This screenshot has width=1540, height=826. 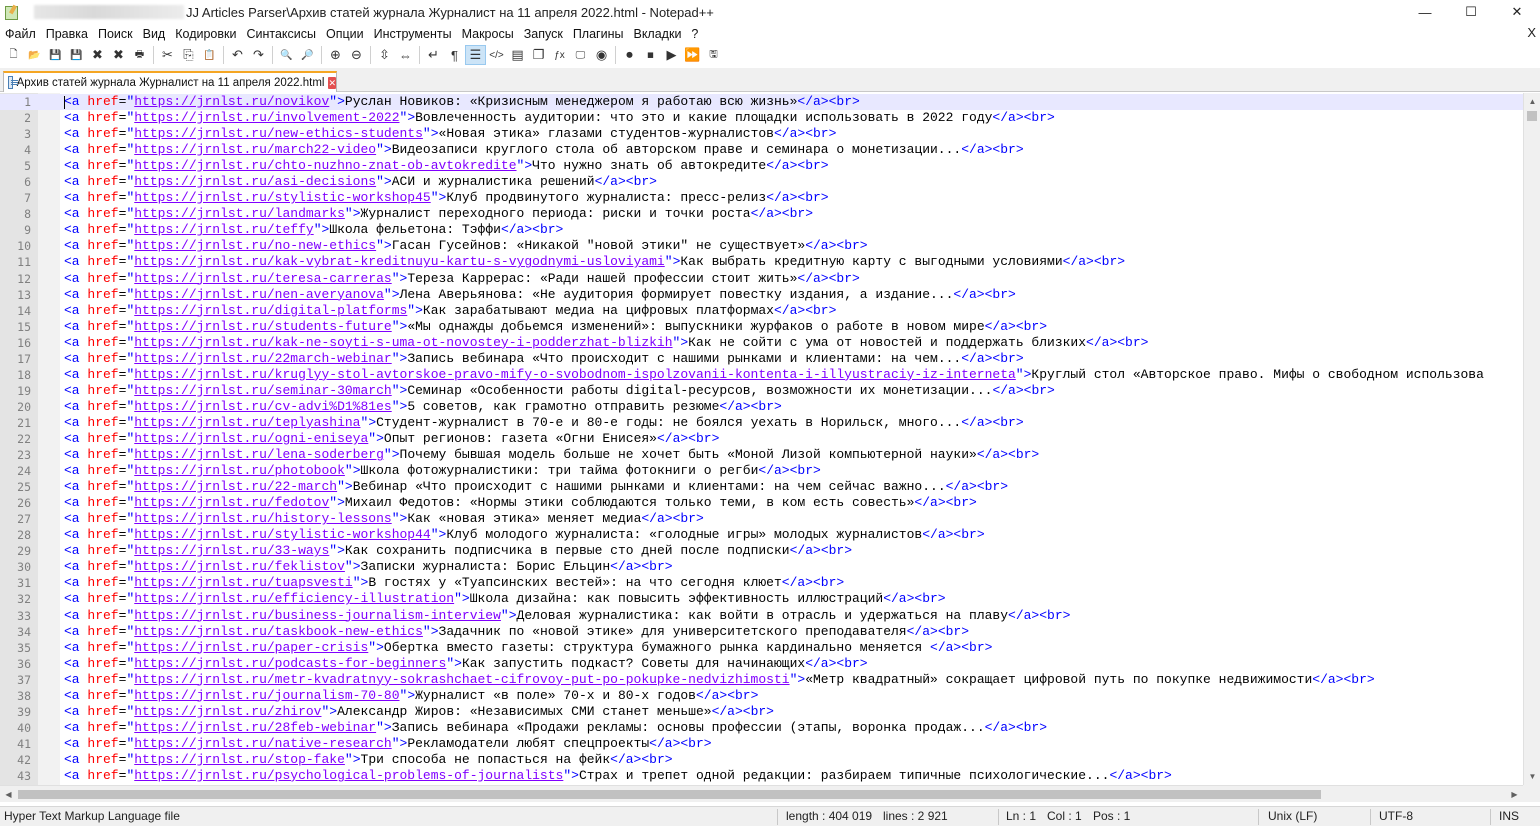 What do you see at coordinates (1514, 794) in the screenshot?
I see `scroll-right-icon: ▶` at bounding box center [1514, 794].